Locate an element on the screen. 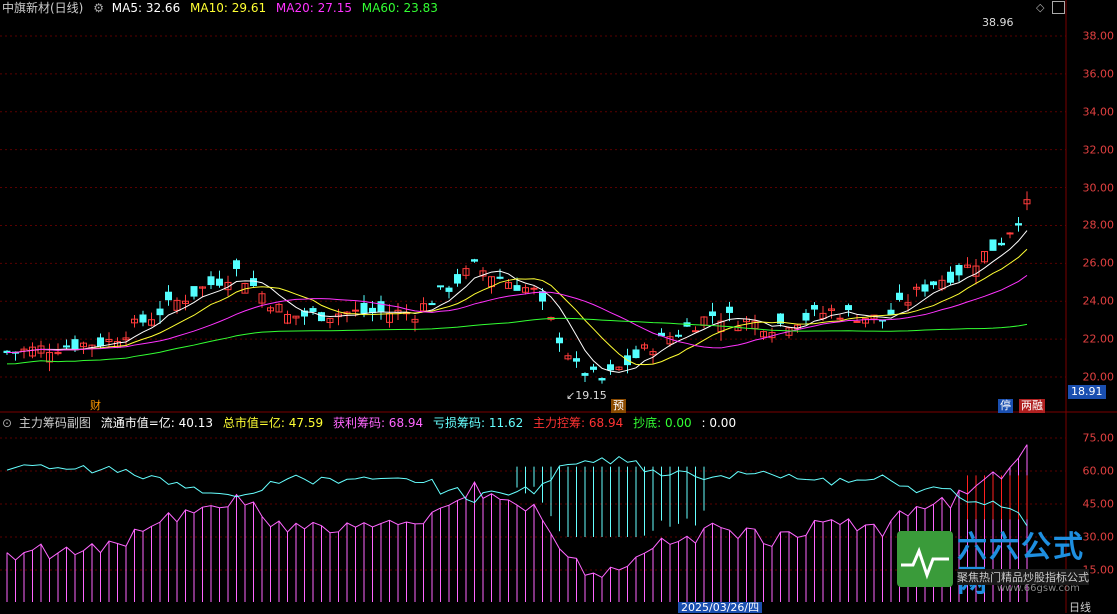 This screenshot has height=614, width=1117. price-tick-label: 24.00 is located at coordinates (1098, 301).